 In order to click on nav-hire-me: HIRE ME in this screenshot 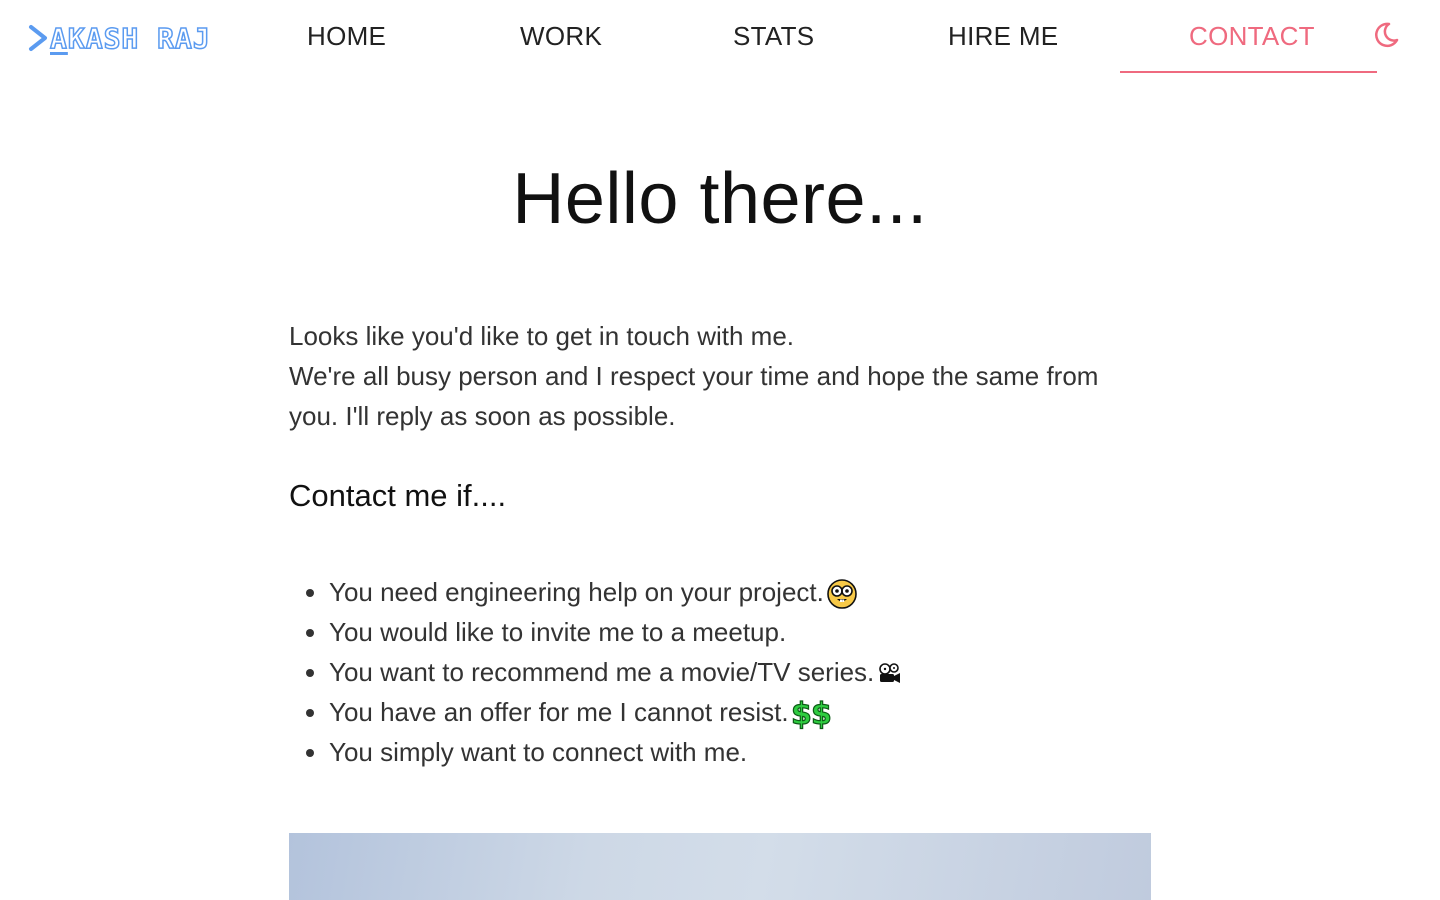, I will do `click(1003, 36)`.